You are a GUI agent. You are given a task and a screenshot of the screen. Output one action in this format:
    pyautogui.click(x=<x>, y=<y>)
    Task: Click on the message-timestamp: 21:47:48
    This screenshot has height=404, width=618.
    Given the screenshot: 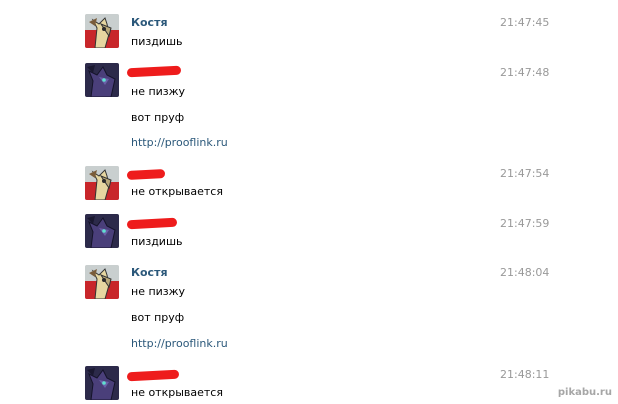 What is the action you would take?
    pyautogui.click(x=525, y=72)
    